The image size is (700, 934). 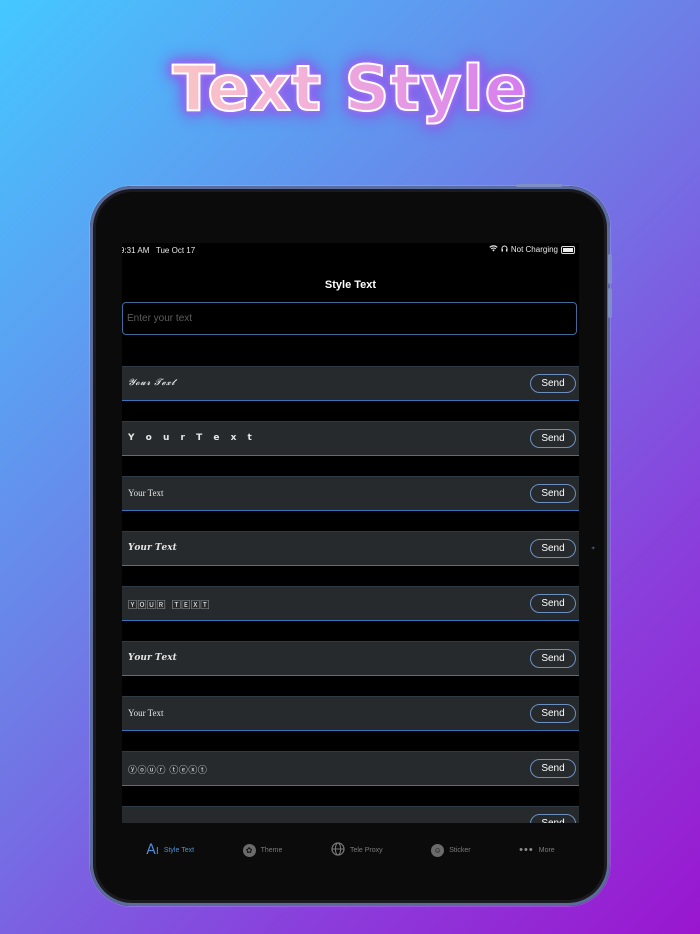 I want to click on text-input, so click(x=349, y=318).